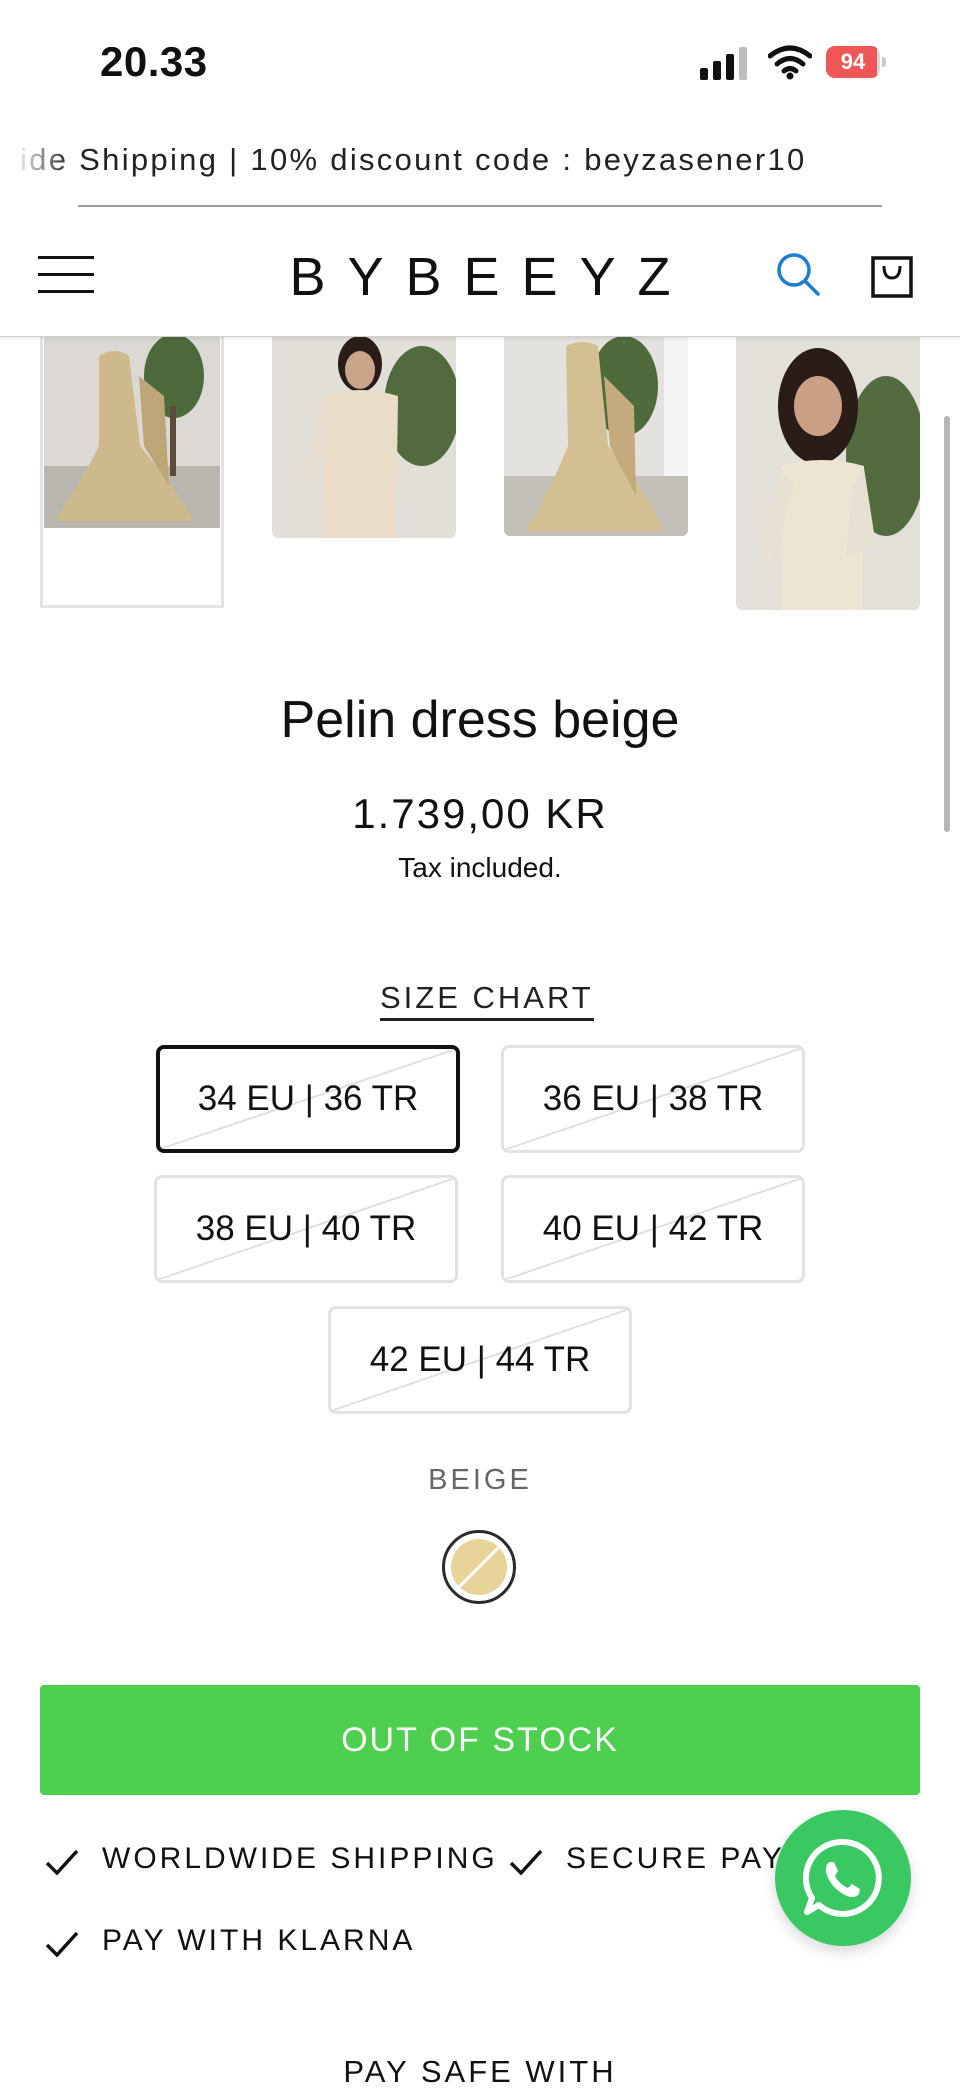  I want to click on cart-icon, so click(892, 276).